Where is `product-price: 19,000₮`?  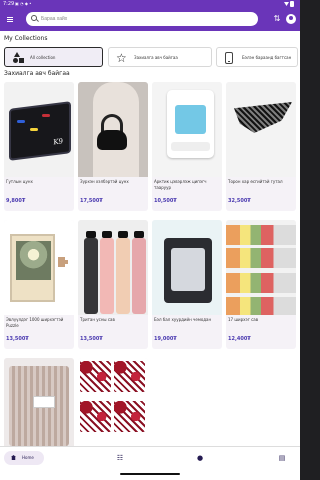 product-price: 19,000₮ is located at coordinates (165, 339).